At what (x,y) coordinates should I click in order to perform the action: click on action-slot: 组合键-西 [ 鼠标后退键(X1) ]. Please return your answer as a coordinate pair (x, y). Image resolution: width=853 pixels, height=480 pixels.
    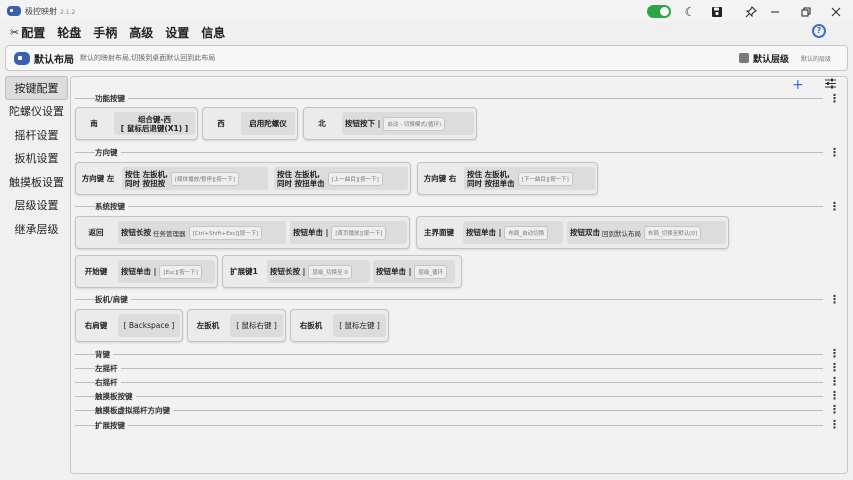
    Looking at the image, I should click on (154, 123).